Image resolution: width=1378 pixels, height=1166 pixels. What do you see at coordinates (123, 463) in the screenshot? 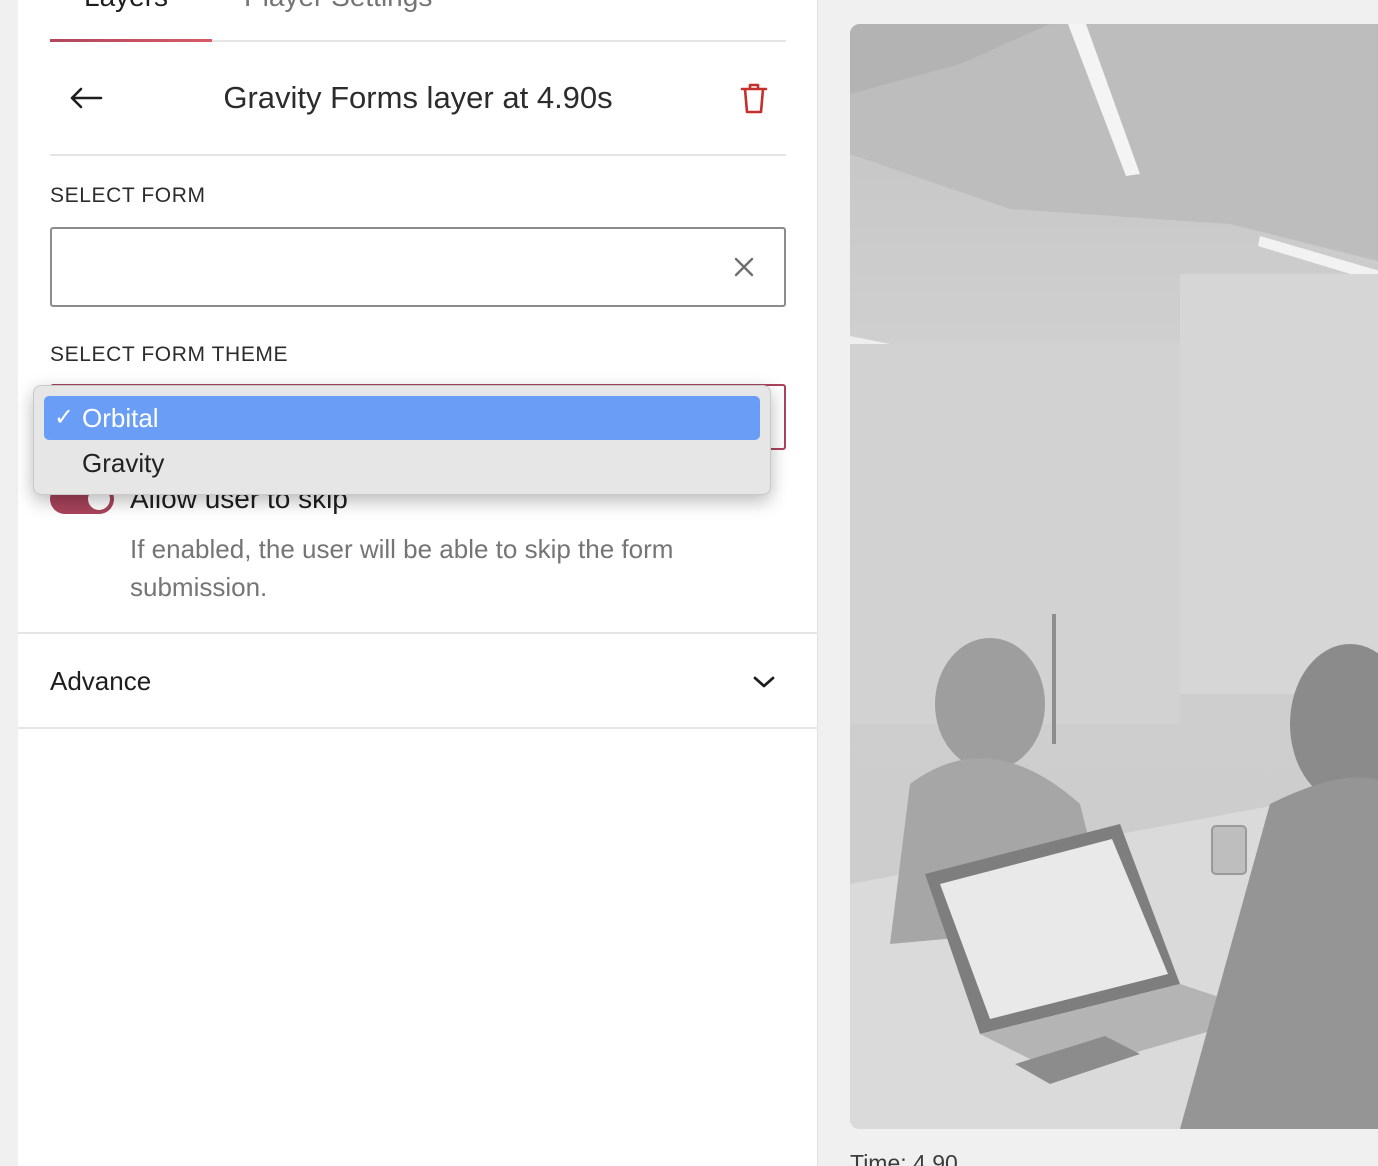
I see `option-label: Gravity` at bounding box center [123, 463].